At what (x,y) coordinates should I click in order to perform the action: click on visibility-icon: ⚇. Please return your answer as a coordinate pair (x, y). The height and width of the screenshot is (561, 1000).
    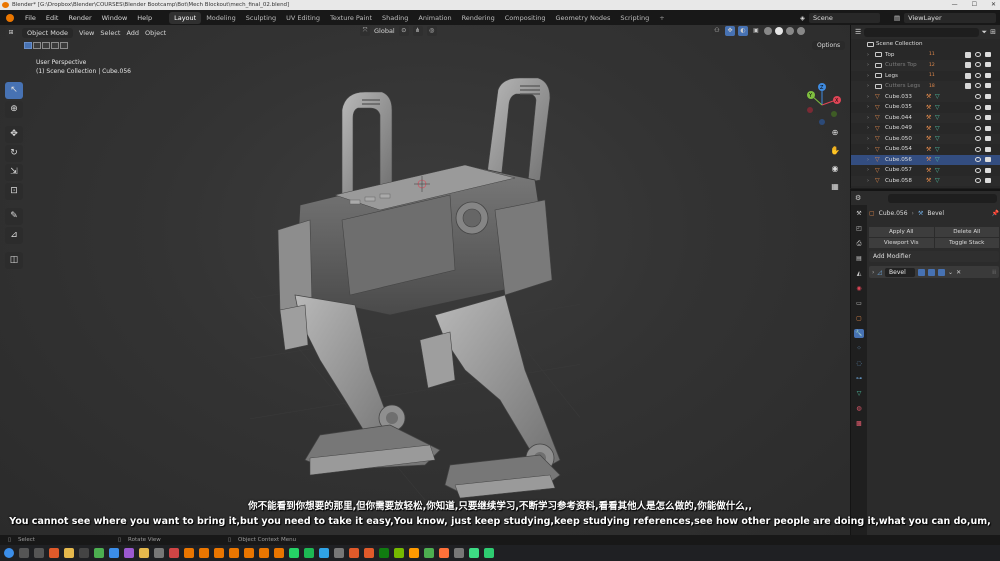
    Looking at the image, I should click on (717, 31).